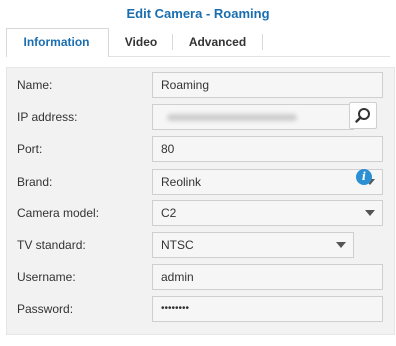 Image resolution: width=396 pixels, height=346 pixels. I want to click on ip-search-button, so click(363, 115).